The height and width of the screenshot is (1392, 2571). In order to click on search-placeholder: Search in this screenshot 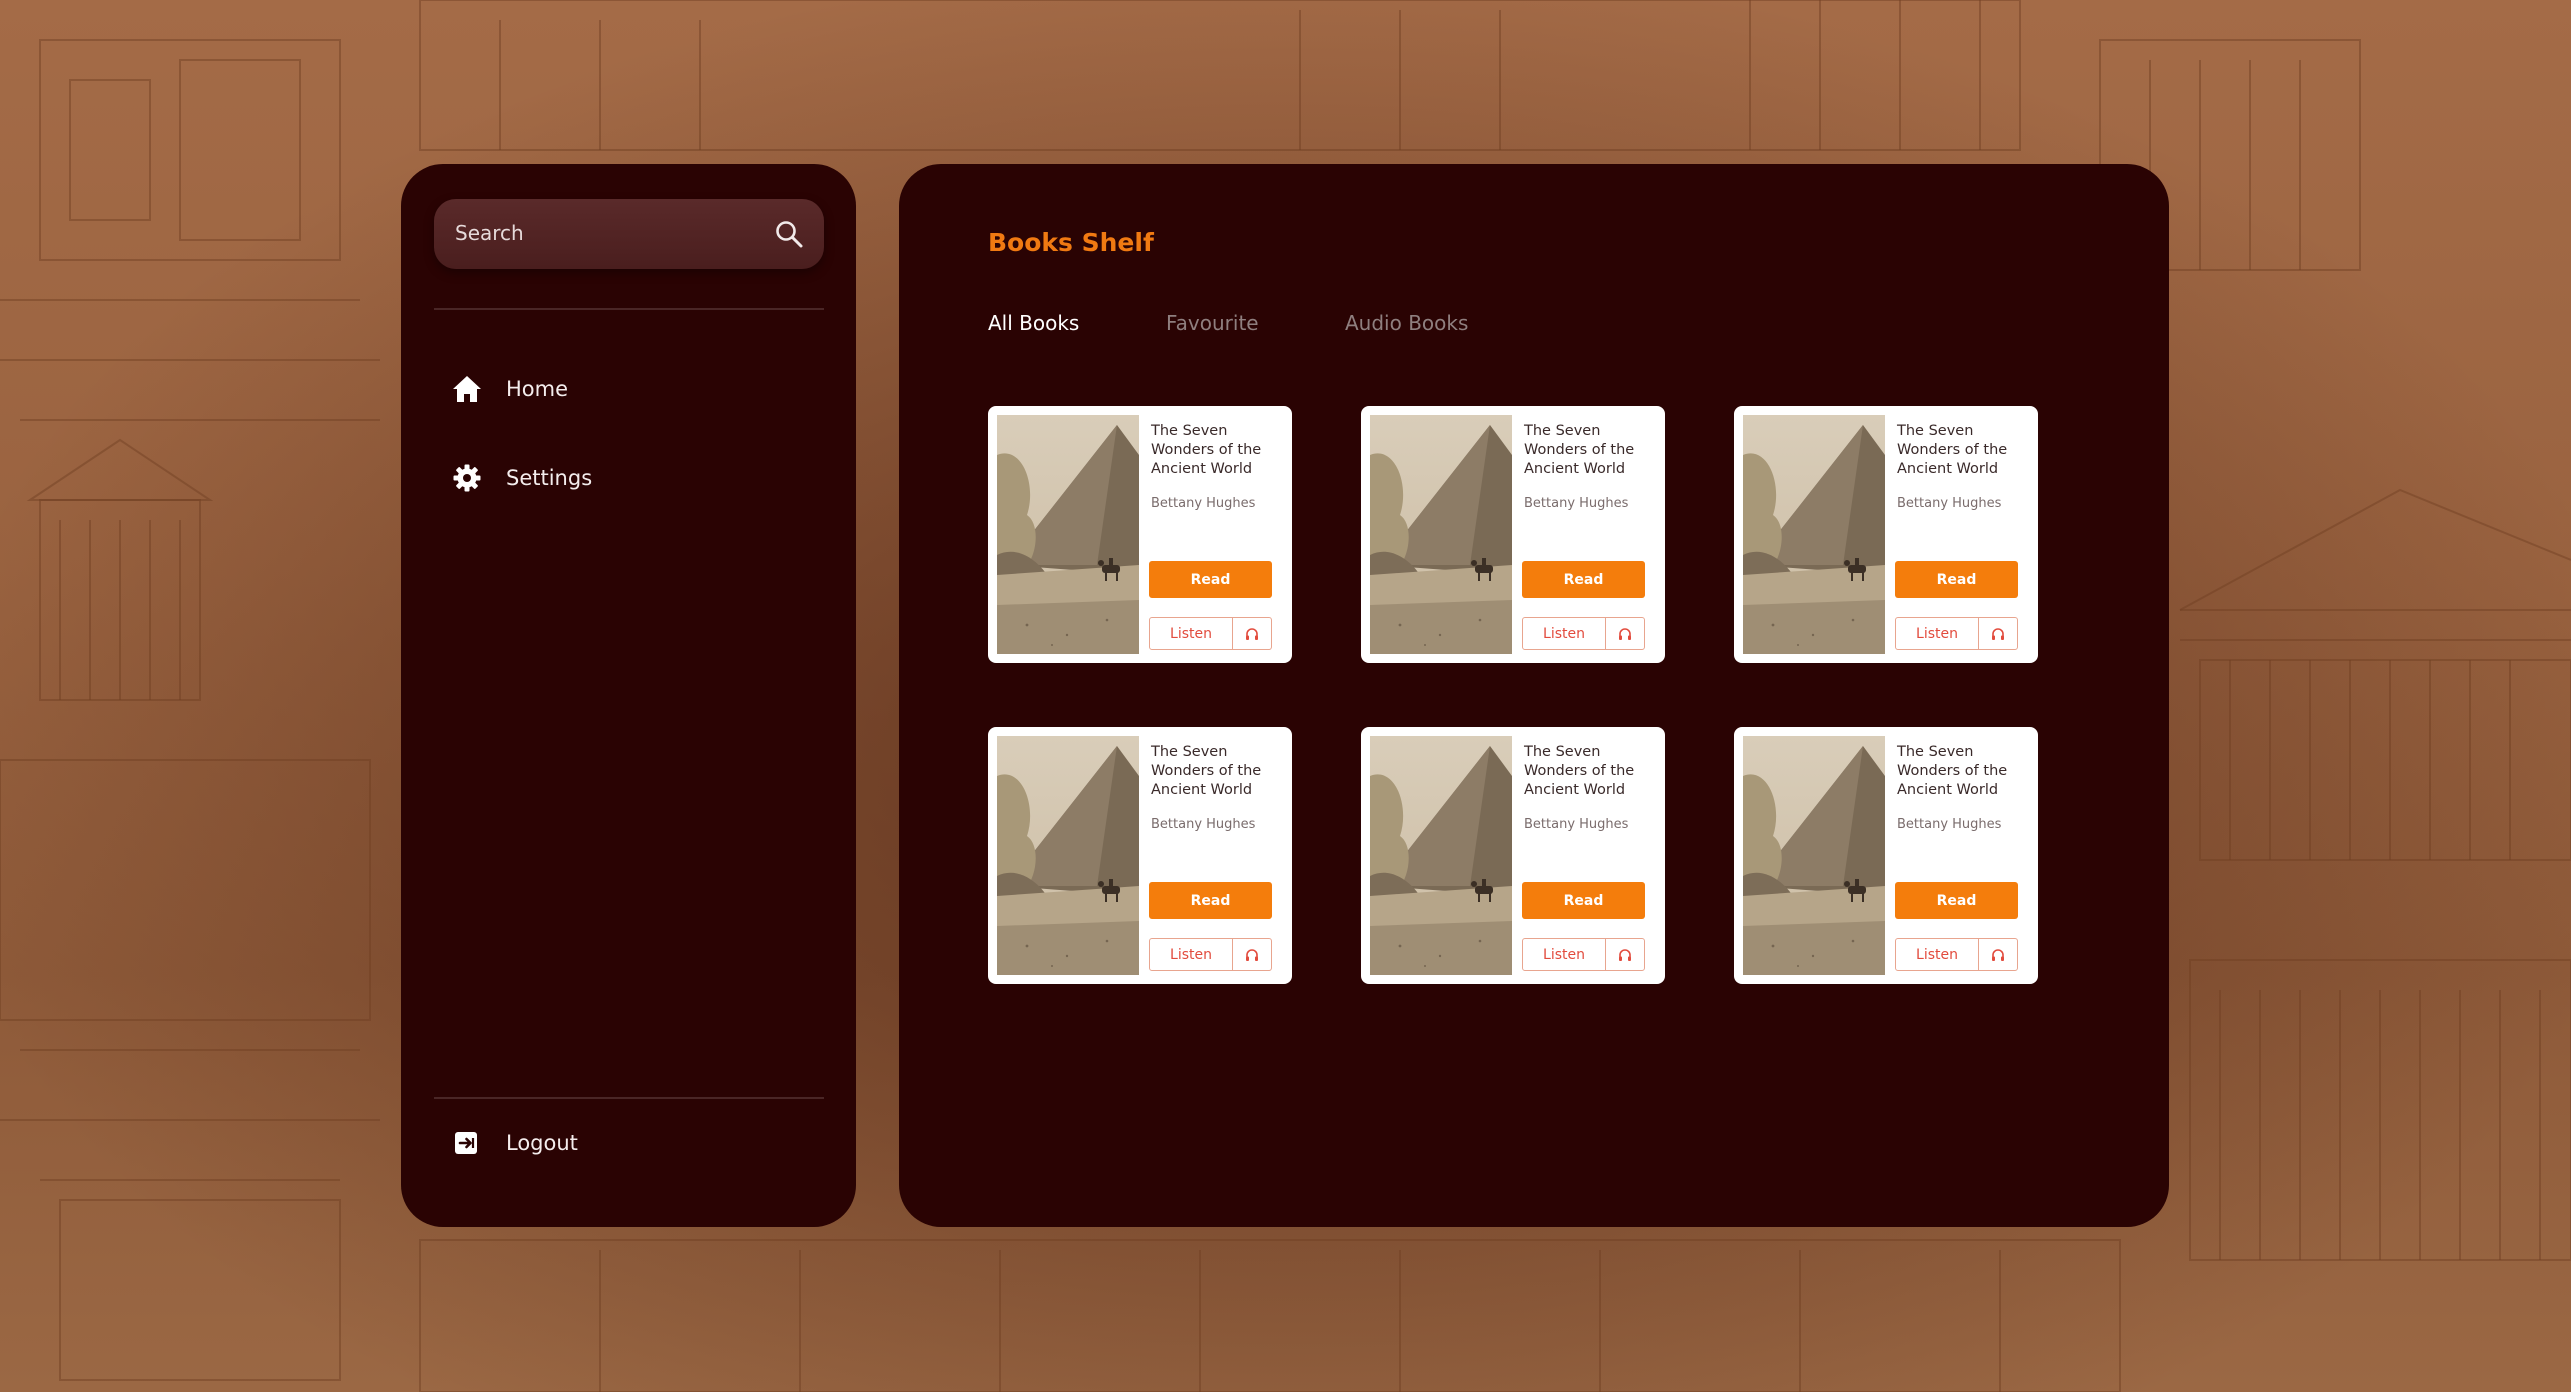, I will do `click(489, 233)`.